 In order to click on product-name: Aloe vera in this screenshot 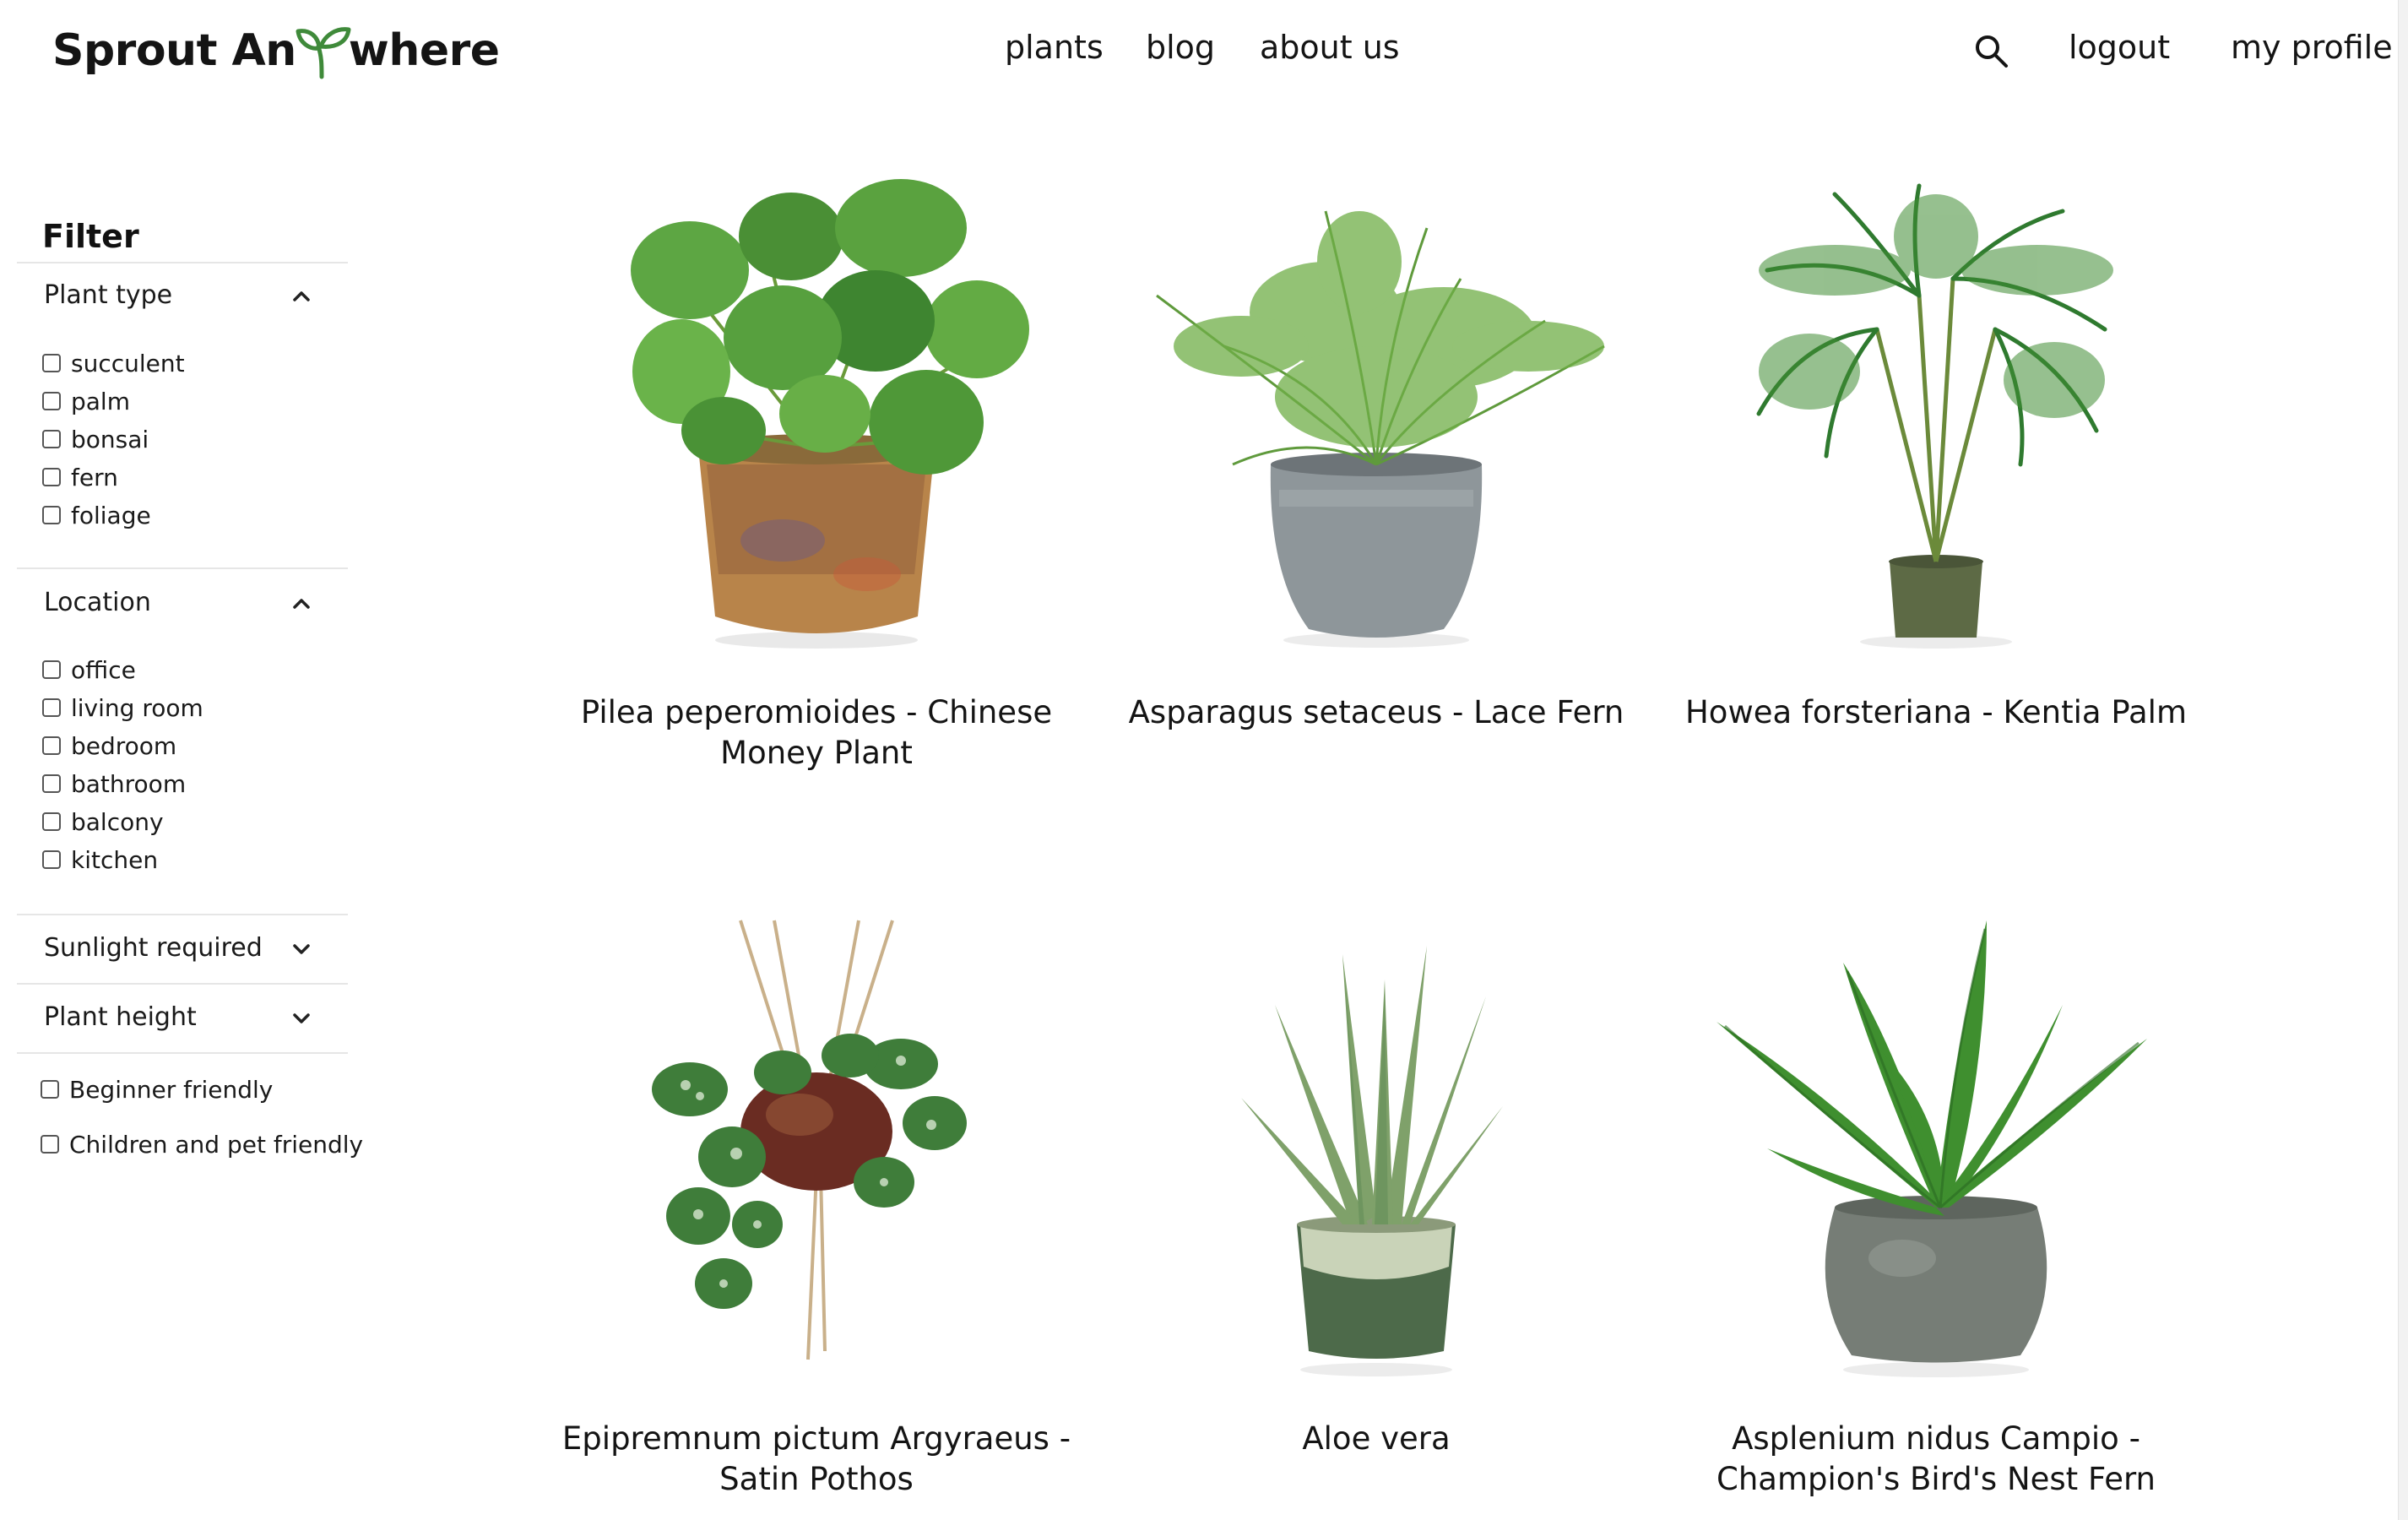, I will do `click(1376, 1439)`.